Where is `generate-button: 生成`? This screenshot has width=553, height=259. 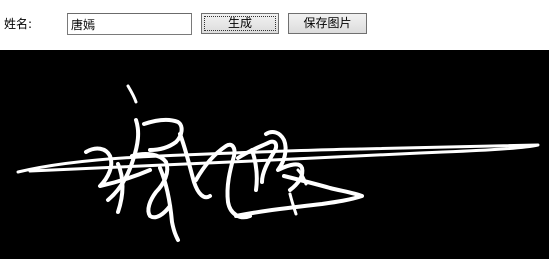 generate-button: 生成 is located at coordinates (240, 23).